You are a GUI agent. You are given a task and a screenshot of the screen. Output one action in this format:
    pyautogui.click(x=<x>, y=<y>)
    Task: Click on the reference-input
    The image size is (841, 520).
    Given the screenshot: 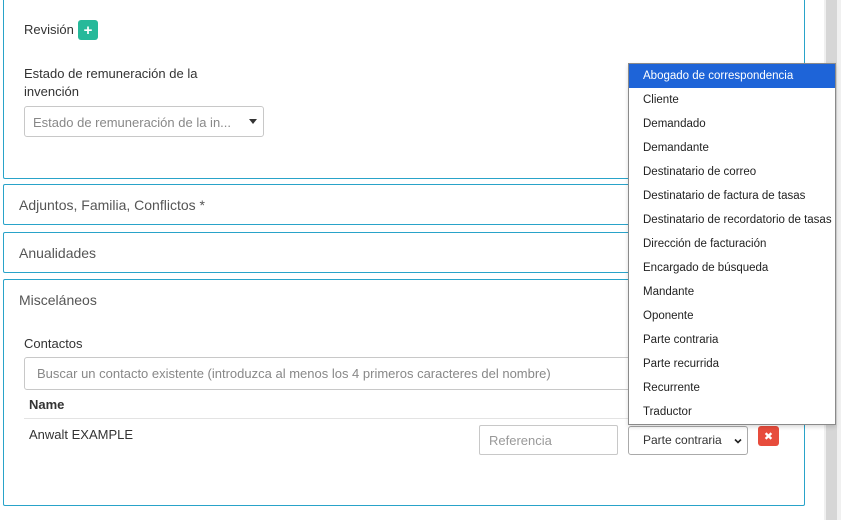 What is the action you would take?
    pyautogui.click(x=548, y=440)
    